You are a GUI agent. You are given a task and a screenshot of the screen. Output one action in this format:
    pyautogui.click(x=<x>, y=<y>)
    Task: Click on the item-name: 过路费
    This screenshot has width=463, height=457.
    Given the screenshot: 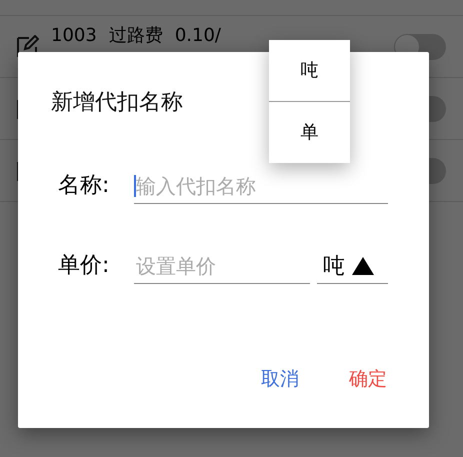 What is the action you would take?
    pyautogui.click(x=135, y=36)
    